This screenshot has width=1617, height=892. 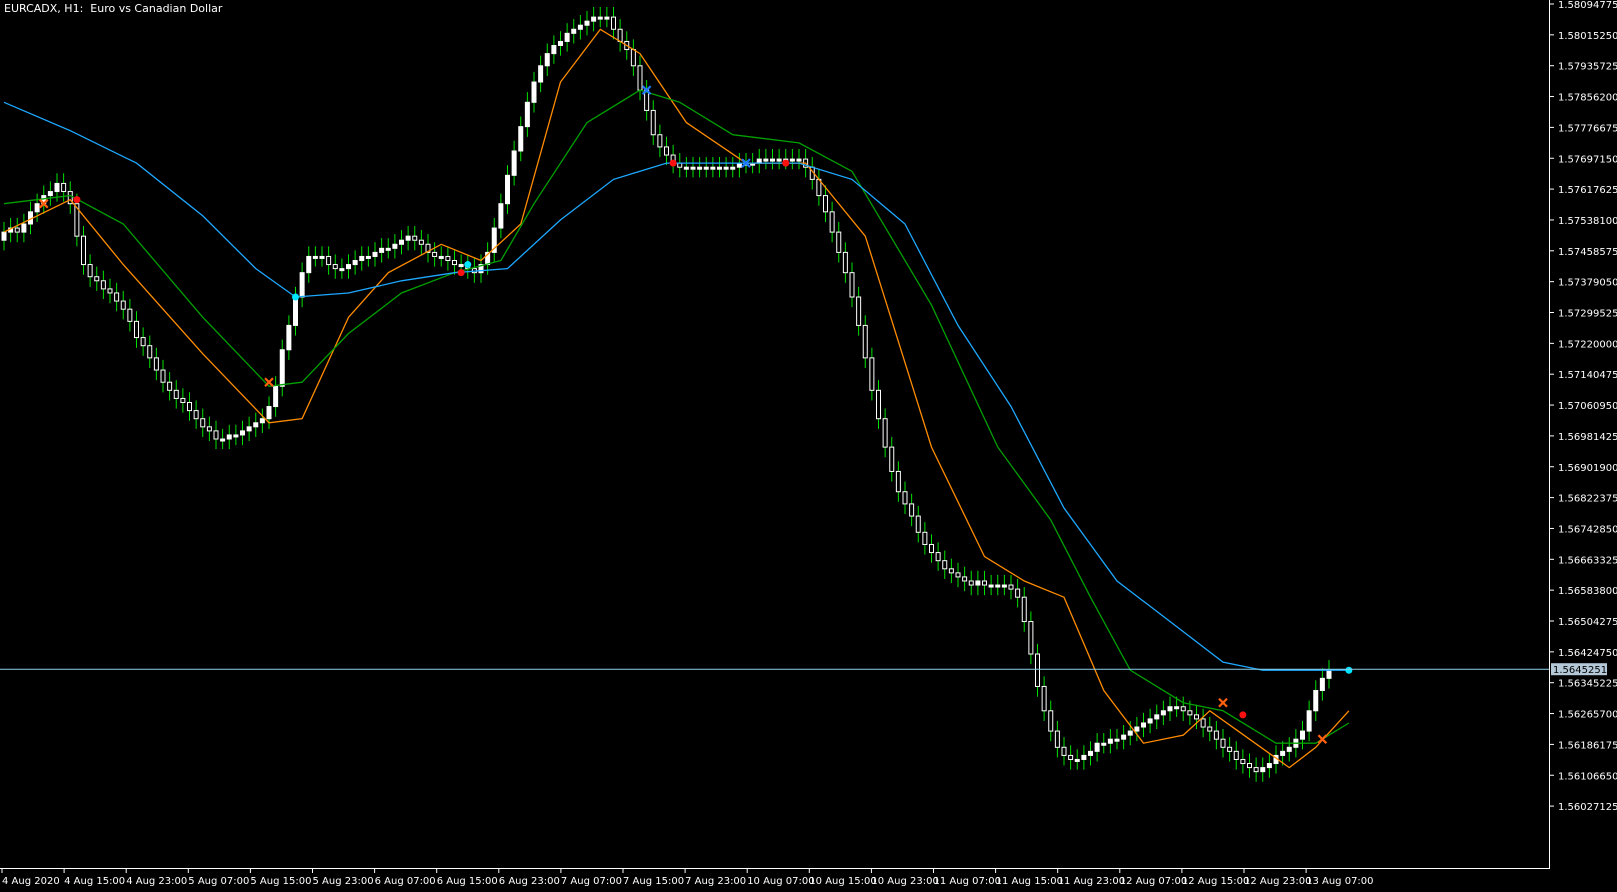 What do you see at coordinates (1587, 159) in the screenshot?
I see `y-tick-label: 1.57697150` at bounding box center [1587, 159].